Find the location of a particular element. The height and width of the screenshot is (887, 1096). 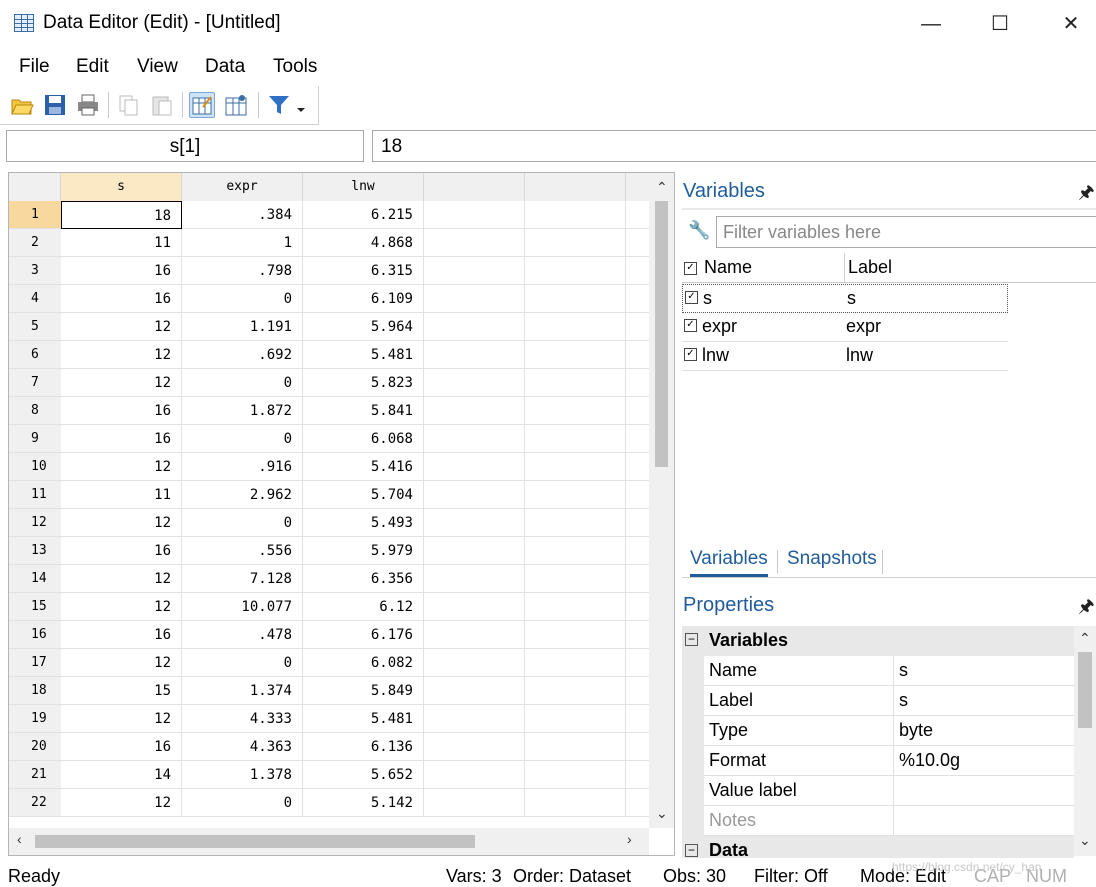

variable-checkbox: ✓ is located at coordinates (691, 297).